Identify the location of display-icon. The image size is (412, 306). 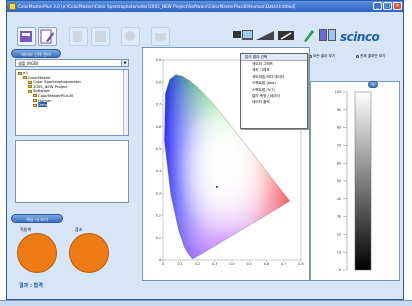
(243, 35).